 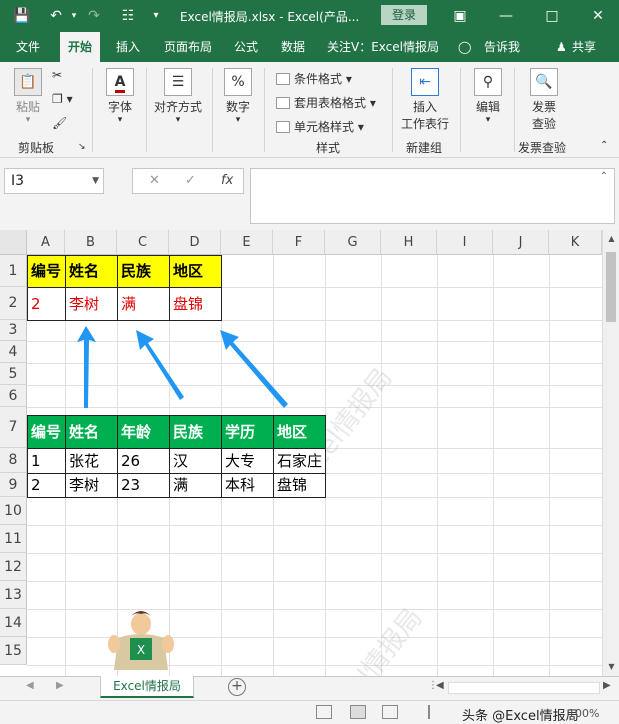 What do you see at coordinates (36, 148) in the screenshot?
I see `clipboard-group-label: 剪贴板` at bounding box center [36, 148].